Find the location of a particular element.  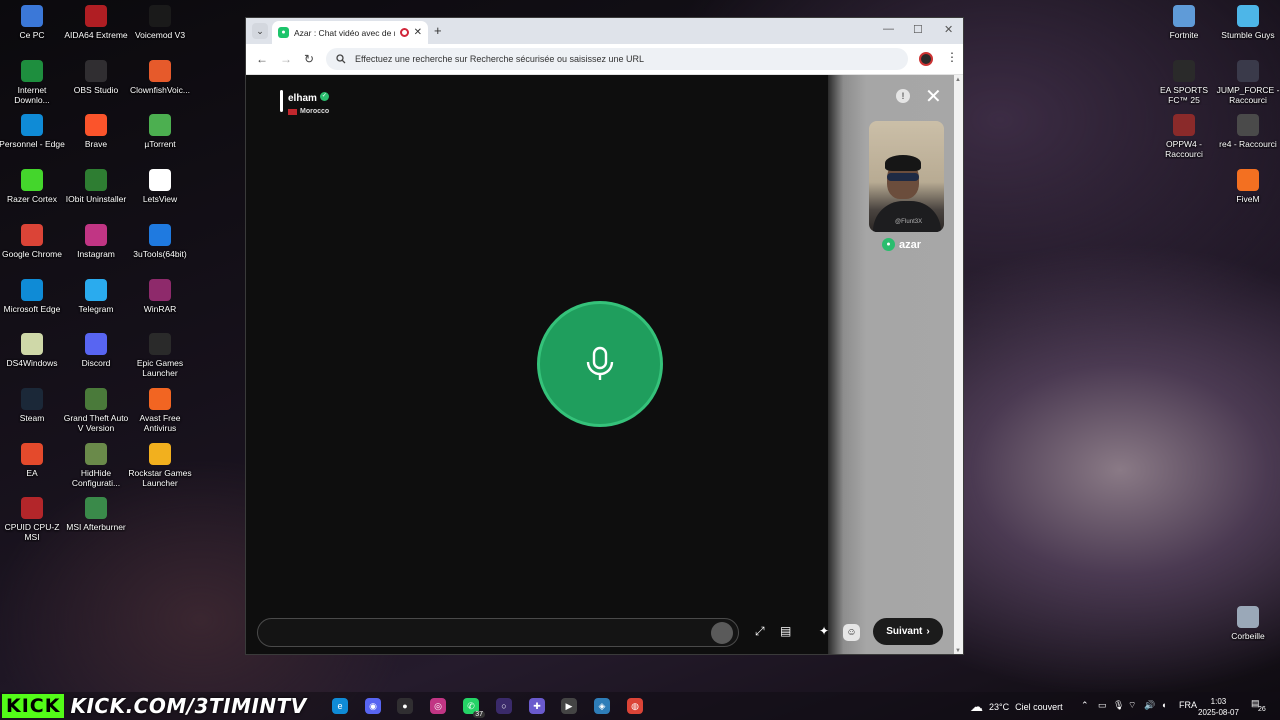

taskbar-app-icon: ○ is located at coordinates (504, 706).